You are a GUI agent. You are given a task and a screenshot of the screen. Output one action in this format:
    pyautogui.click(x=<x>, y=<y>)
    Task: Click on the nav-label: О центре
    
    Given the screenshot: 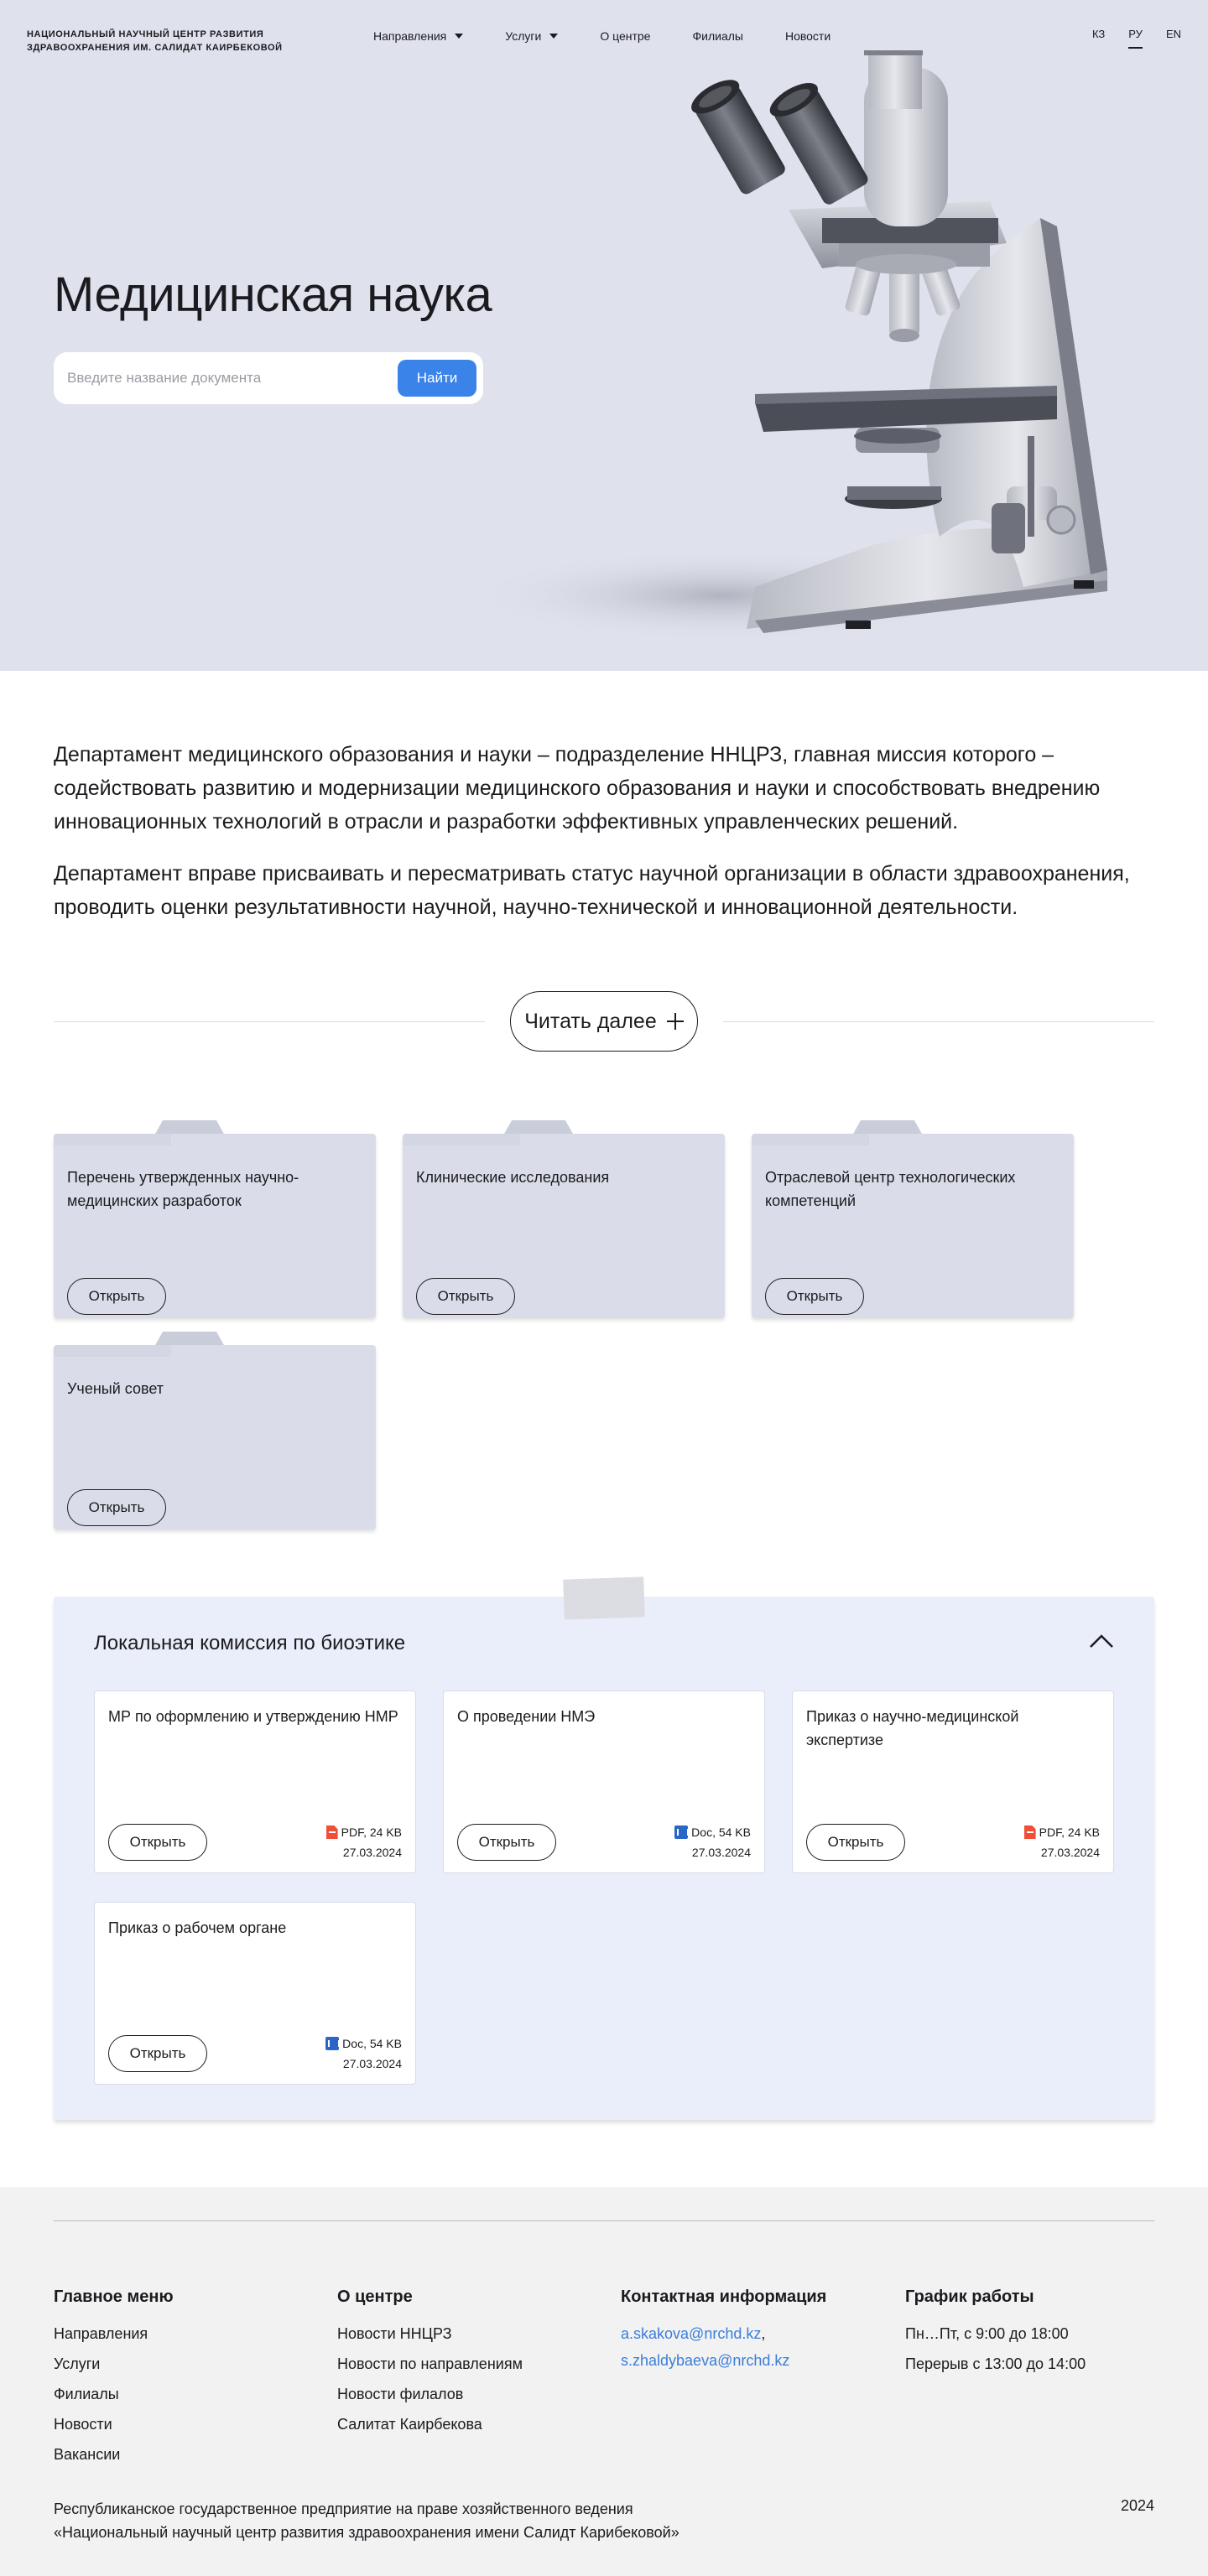 What is the action you would take?
    pyautogui.click(x=625, y=36)
    